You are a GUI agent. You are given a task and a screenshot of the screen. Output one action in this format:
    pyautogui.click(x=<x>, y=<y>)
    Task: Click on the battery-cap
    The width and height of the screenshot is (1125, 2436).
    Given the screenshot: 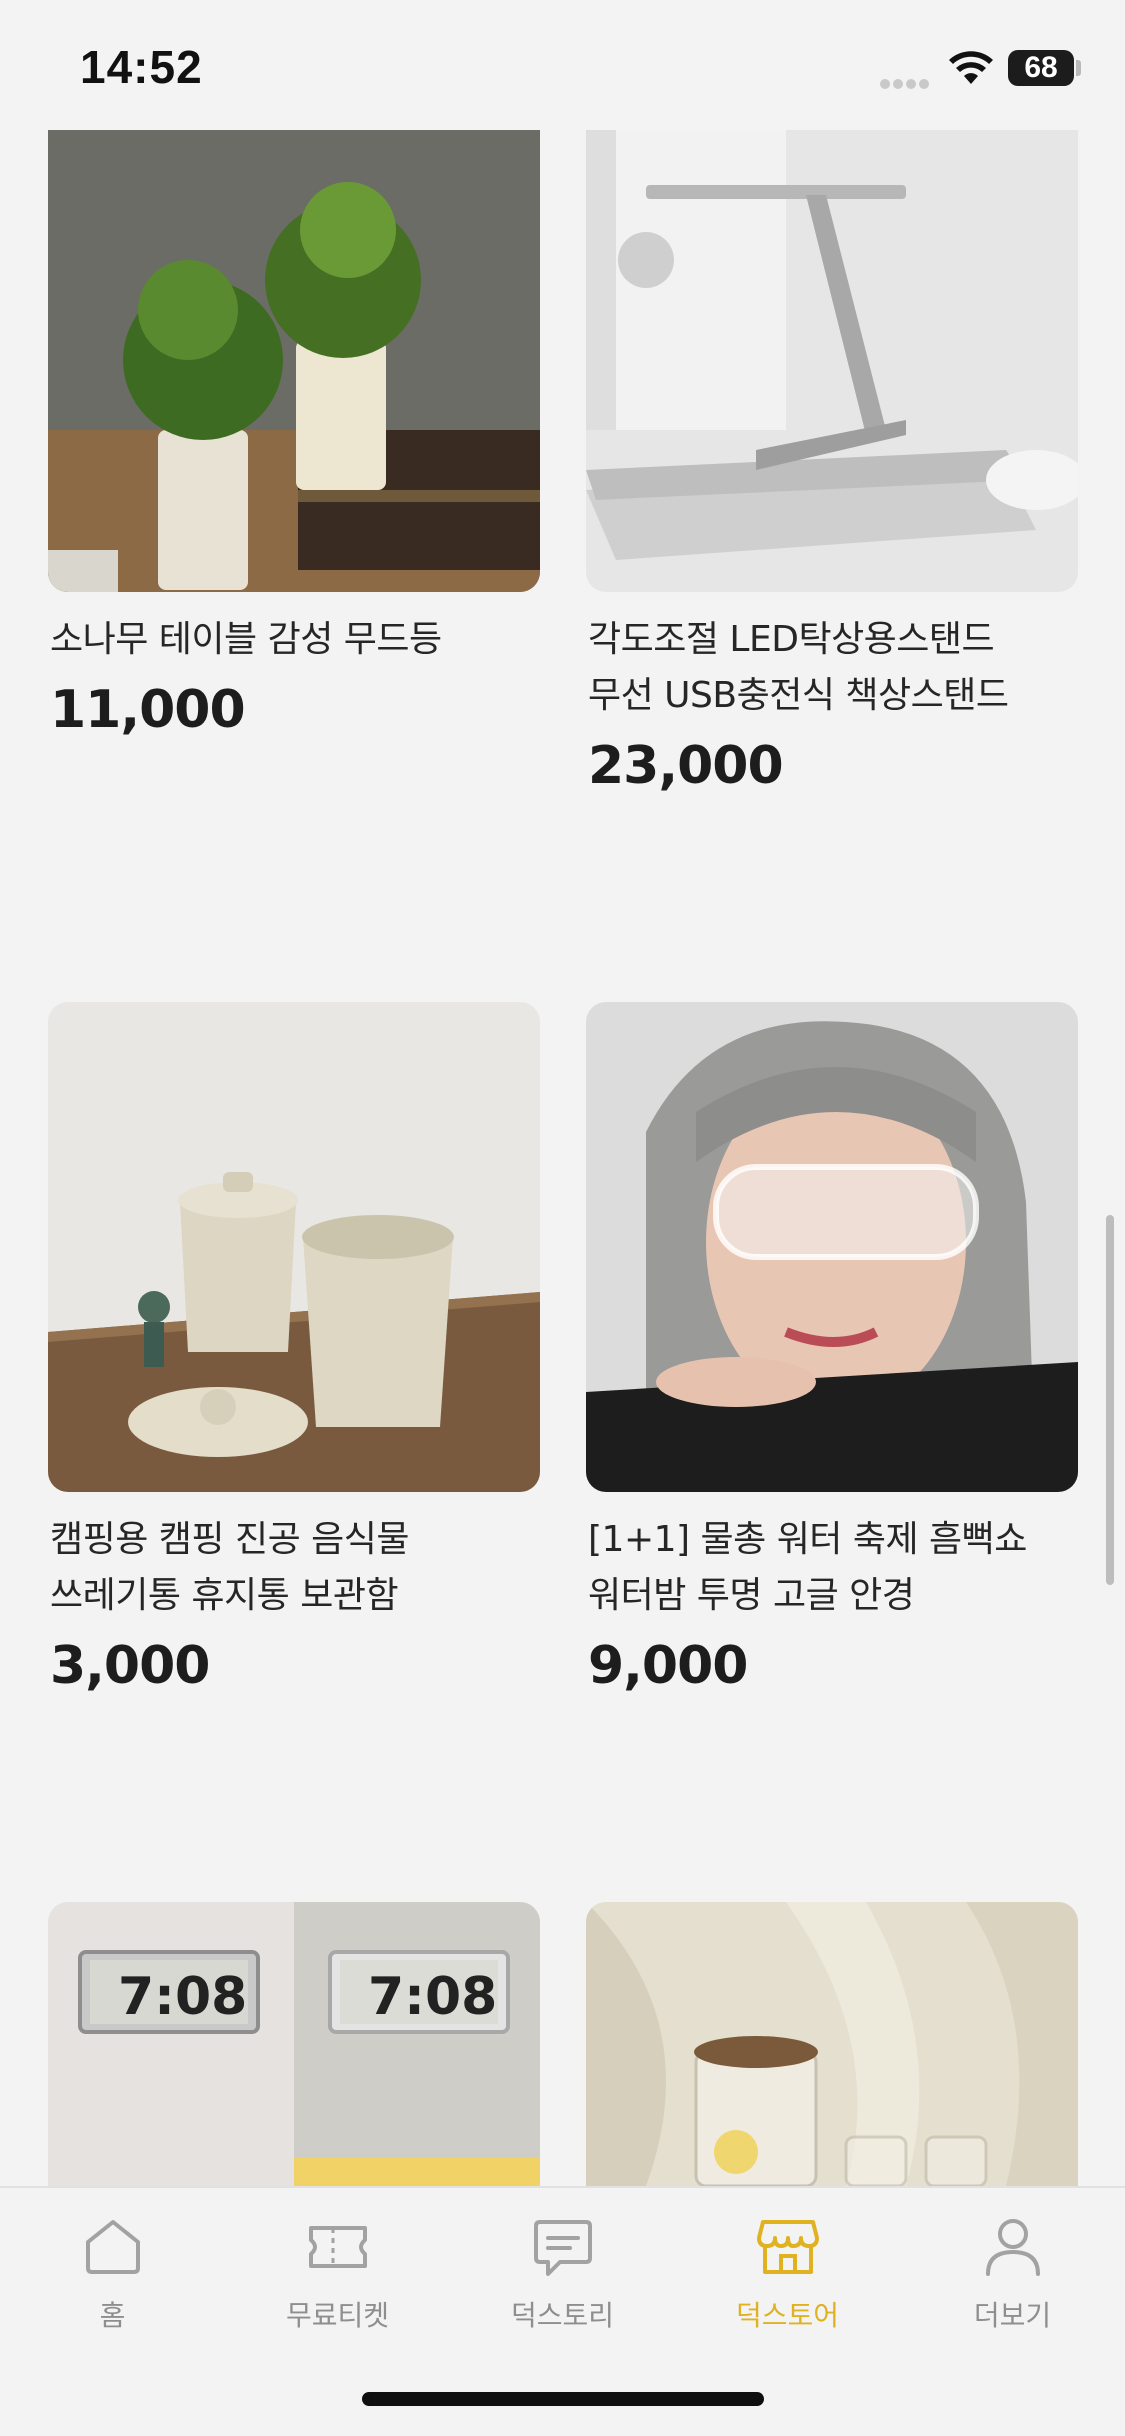 What is the action you would take?
    pyautogui.click(x=1078, y=68)
    